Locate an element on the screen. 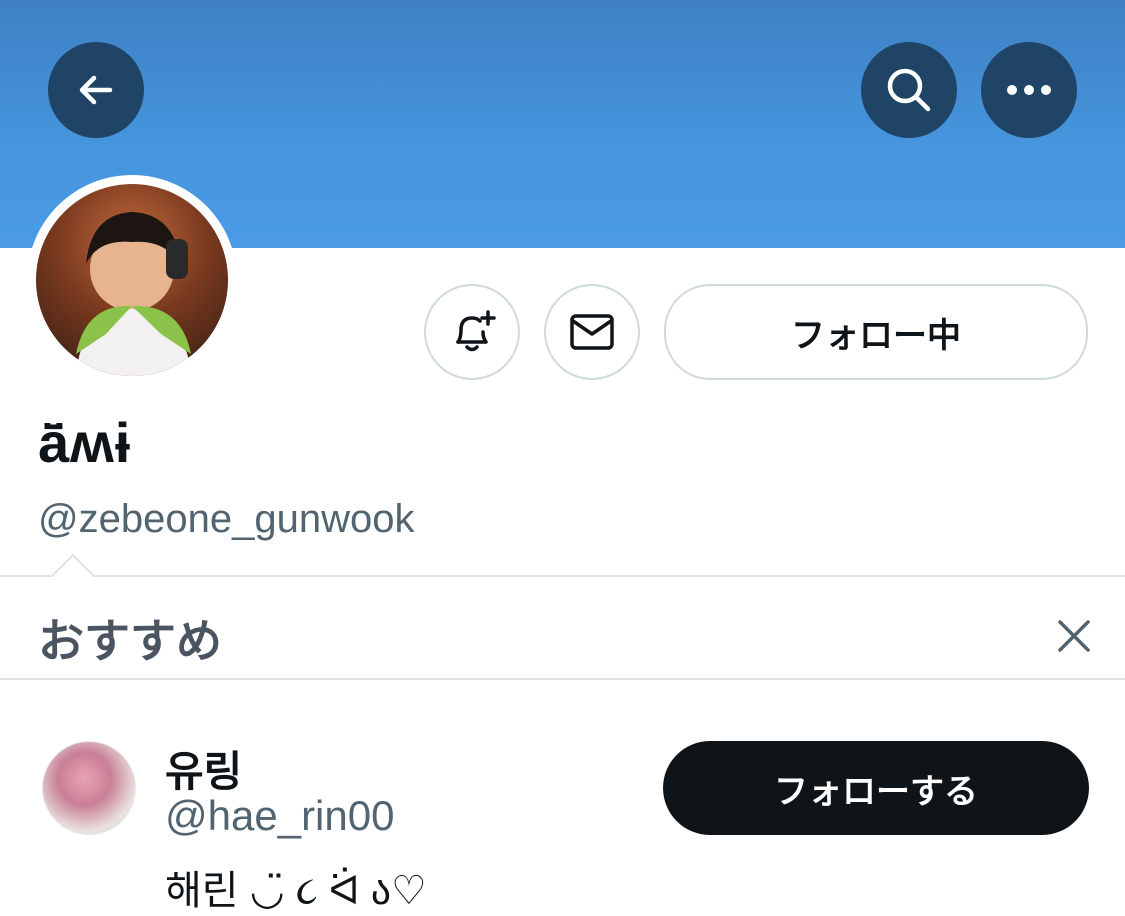 This screenshot has height=916, width=1125. notification-bell-button is located at coordinates (472, 332).